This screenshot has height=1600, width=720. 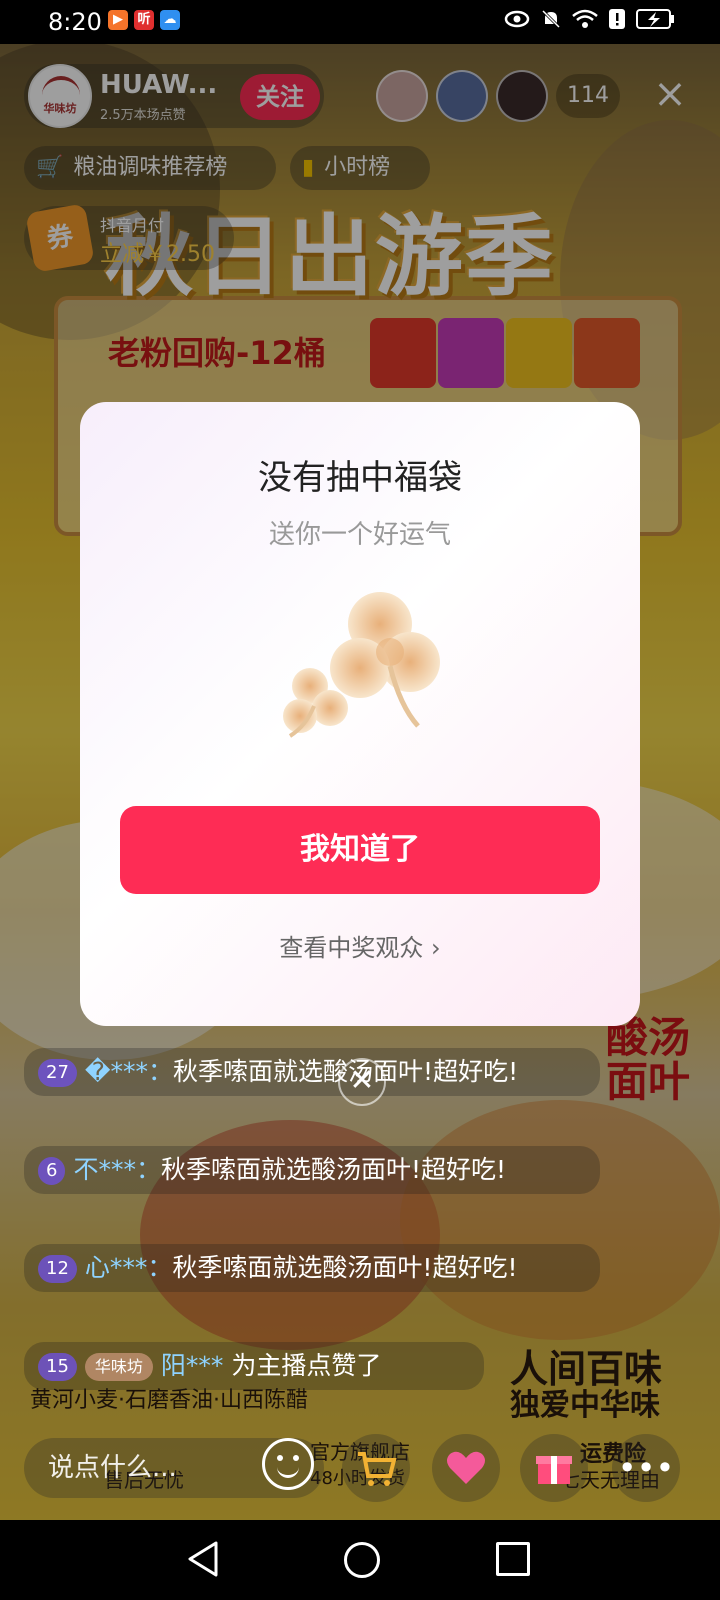 What do you see at coordinates (551, 21) in the screenshot?
I see `bell-muted-icon` at bounding box center [551, 21].